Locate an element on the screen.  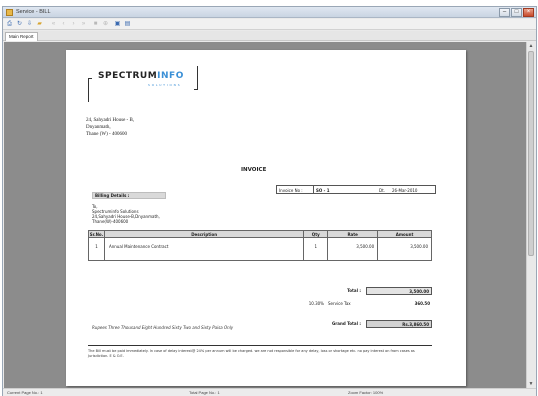
window-title: Service - BILL is located at coordinates (33, 12).